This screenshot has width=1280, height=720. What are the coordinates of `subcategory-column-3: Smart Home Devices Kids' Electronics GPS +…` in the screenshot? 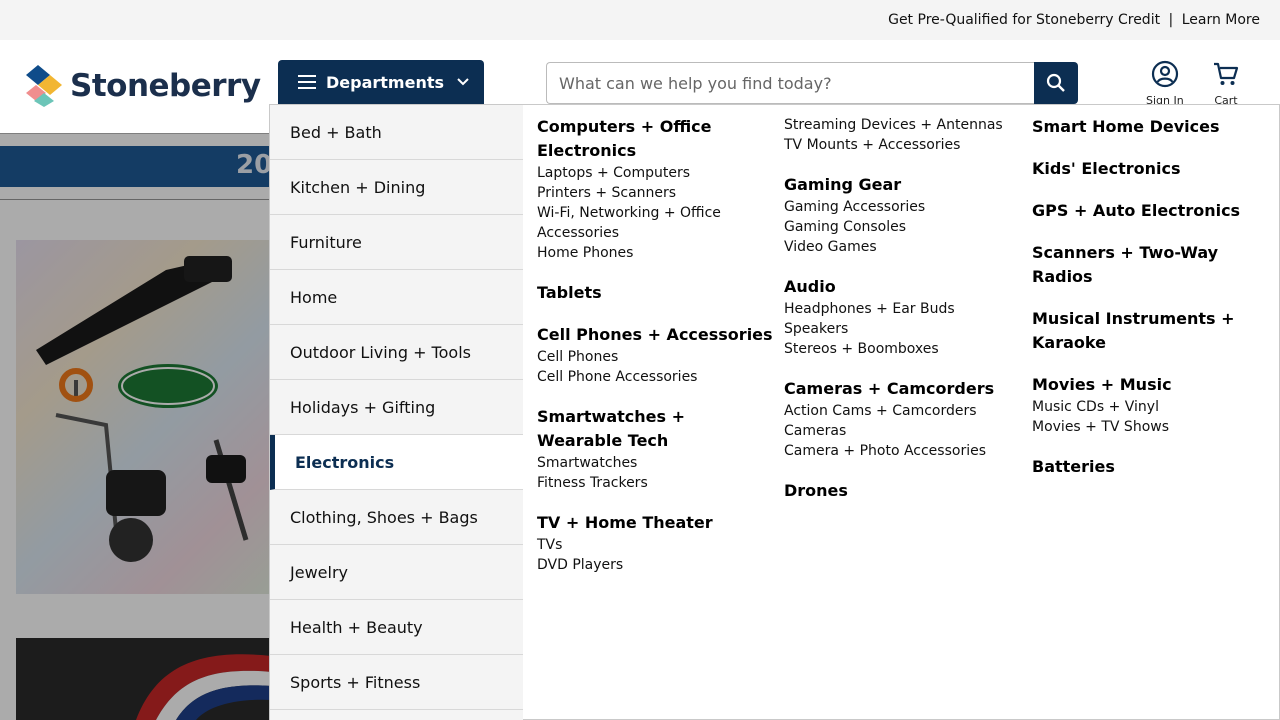 It's located at (1150, 306).